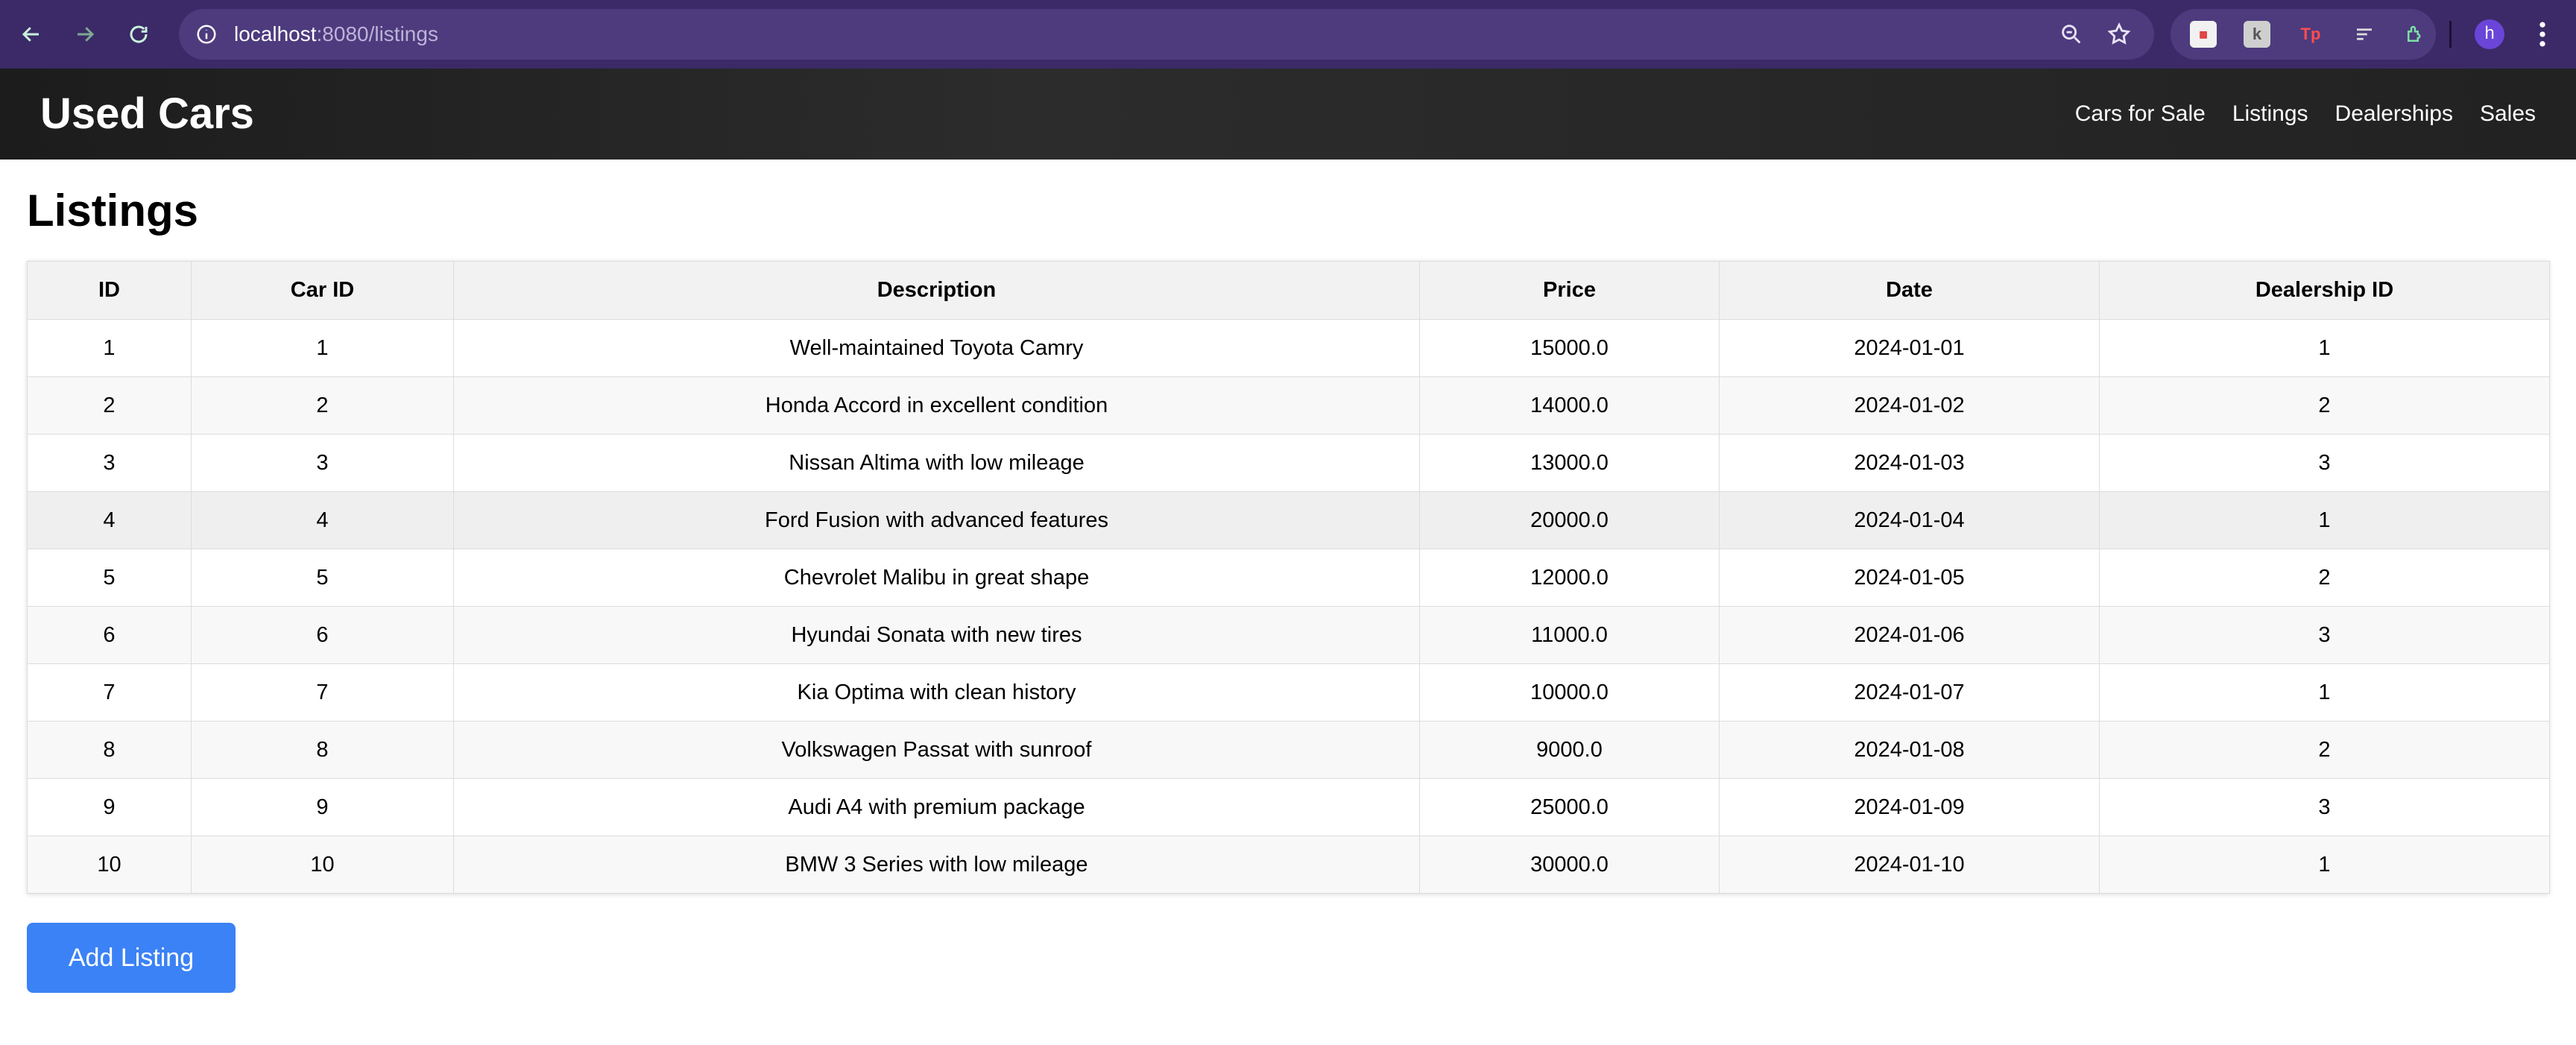  Describe the element at coordinates (1569, 635) in the screenshot. I see `cell-price: 11000.0` at that location.